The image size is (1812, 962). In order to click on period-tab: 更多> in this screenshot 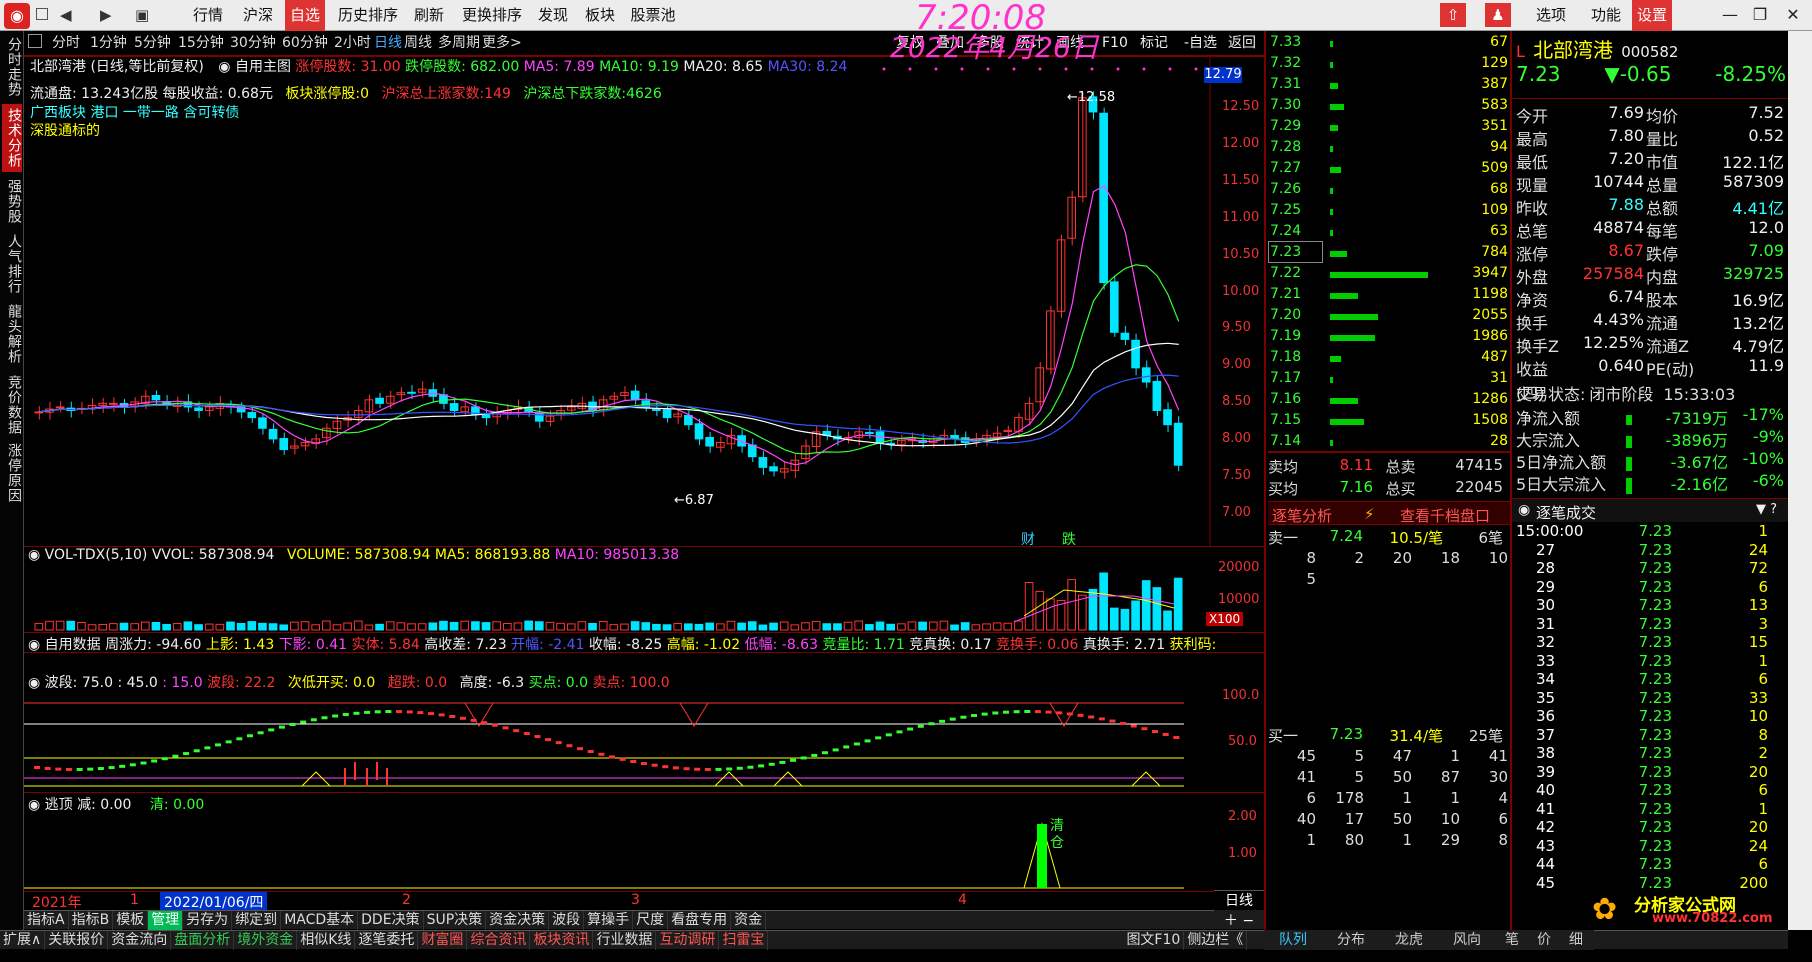, I will do `click(502, 43)`.